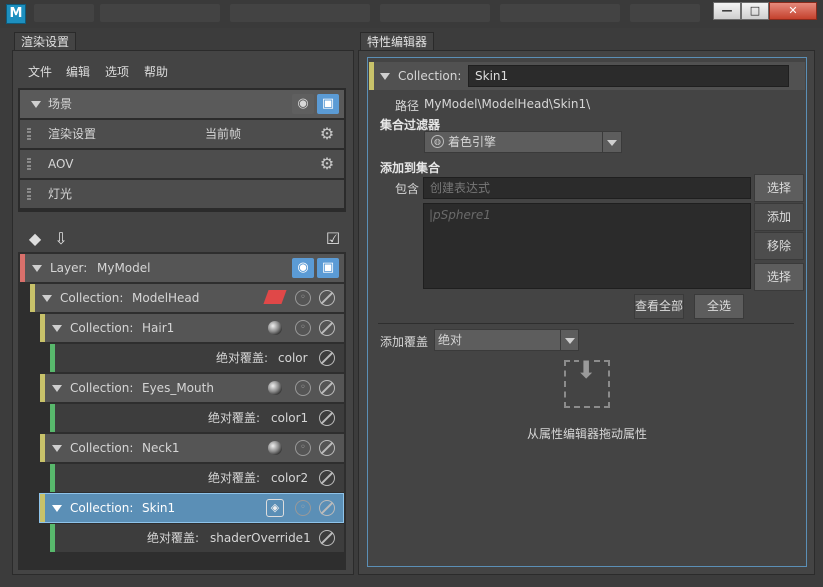 The image size is (823, 587). Describe the element at coordinates (407, 189) in the screenshot. I see `include-label: 包含` at that location.